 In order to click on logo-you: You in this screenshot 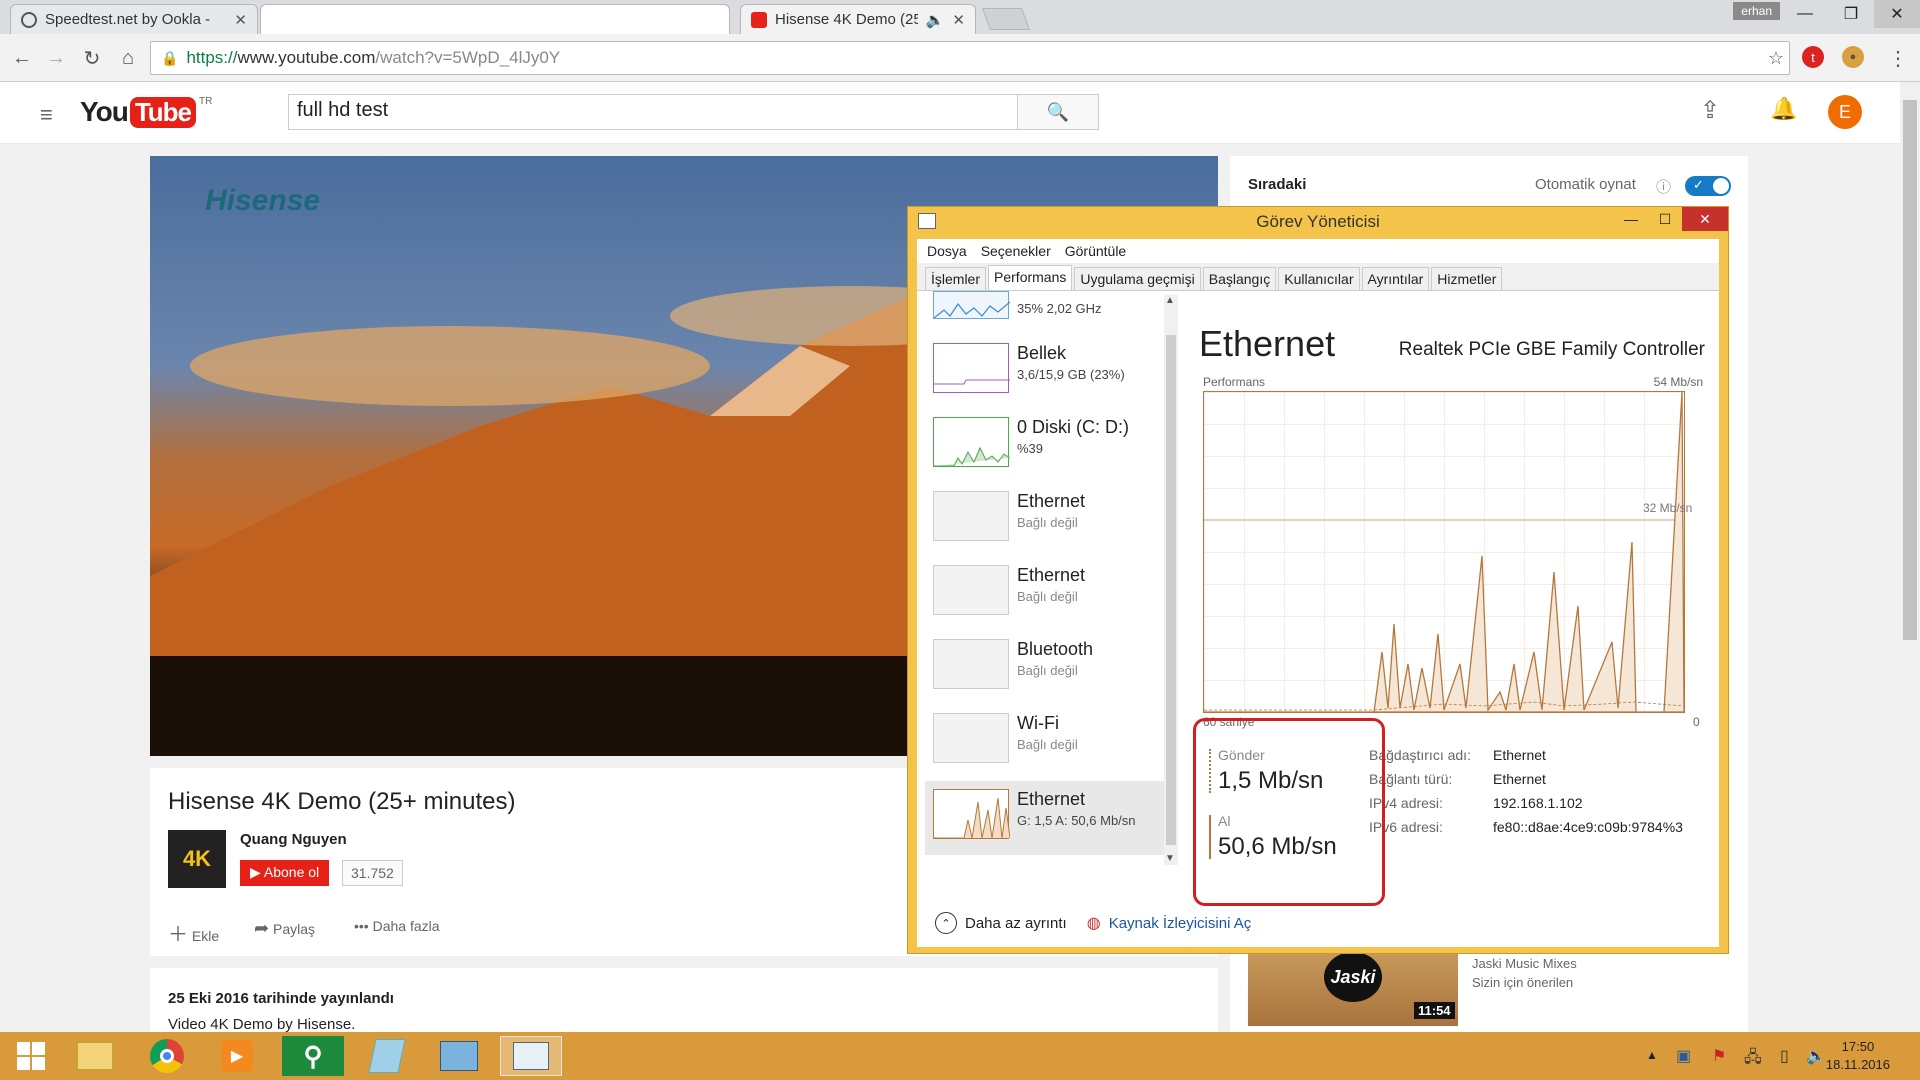, I will do `click(104, 111)`.